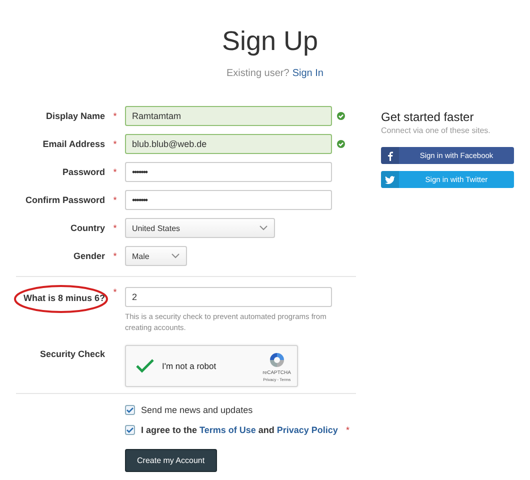  I want to click on bird-icon, so click(390, 180).